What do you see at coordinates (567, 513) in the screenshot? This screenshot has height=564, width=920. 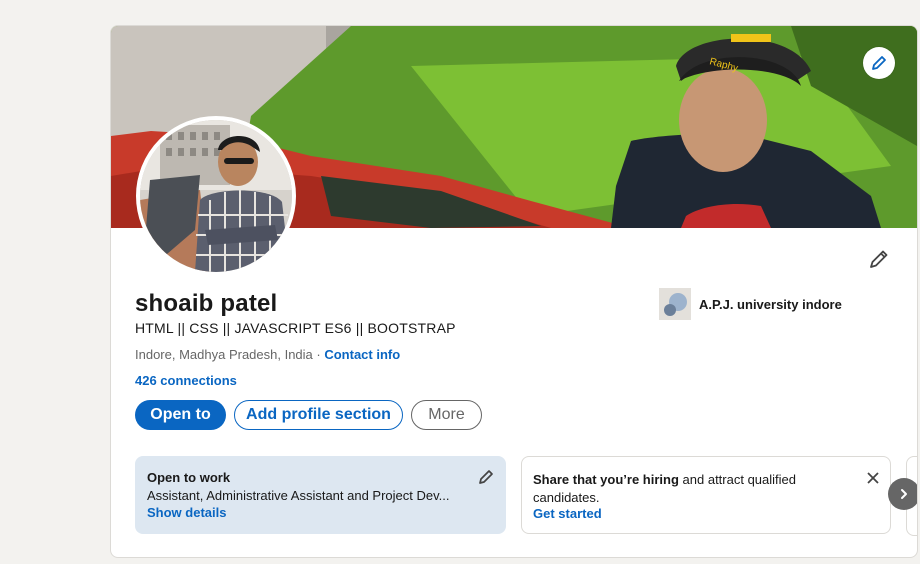 I see `get-started-link: Get started` at bounding box center [567, 513].